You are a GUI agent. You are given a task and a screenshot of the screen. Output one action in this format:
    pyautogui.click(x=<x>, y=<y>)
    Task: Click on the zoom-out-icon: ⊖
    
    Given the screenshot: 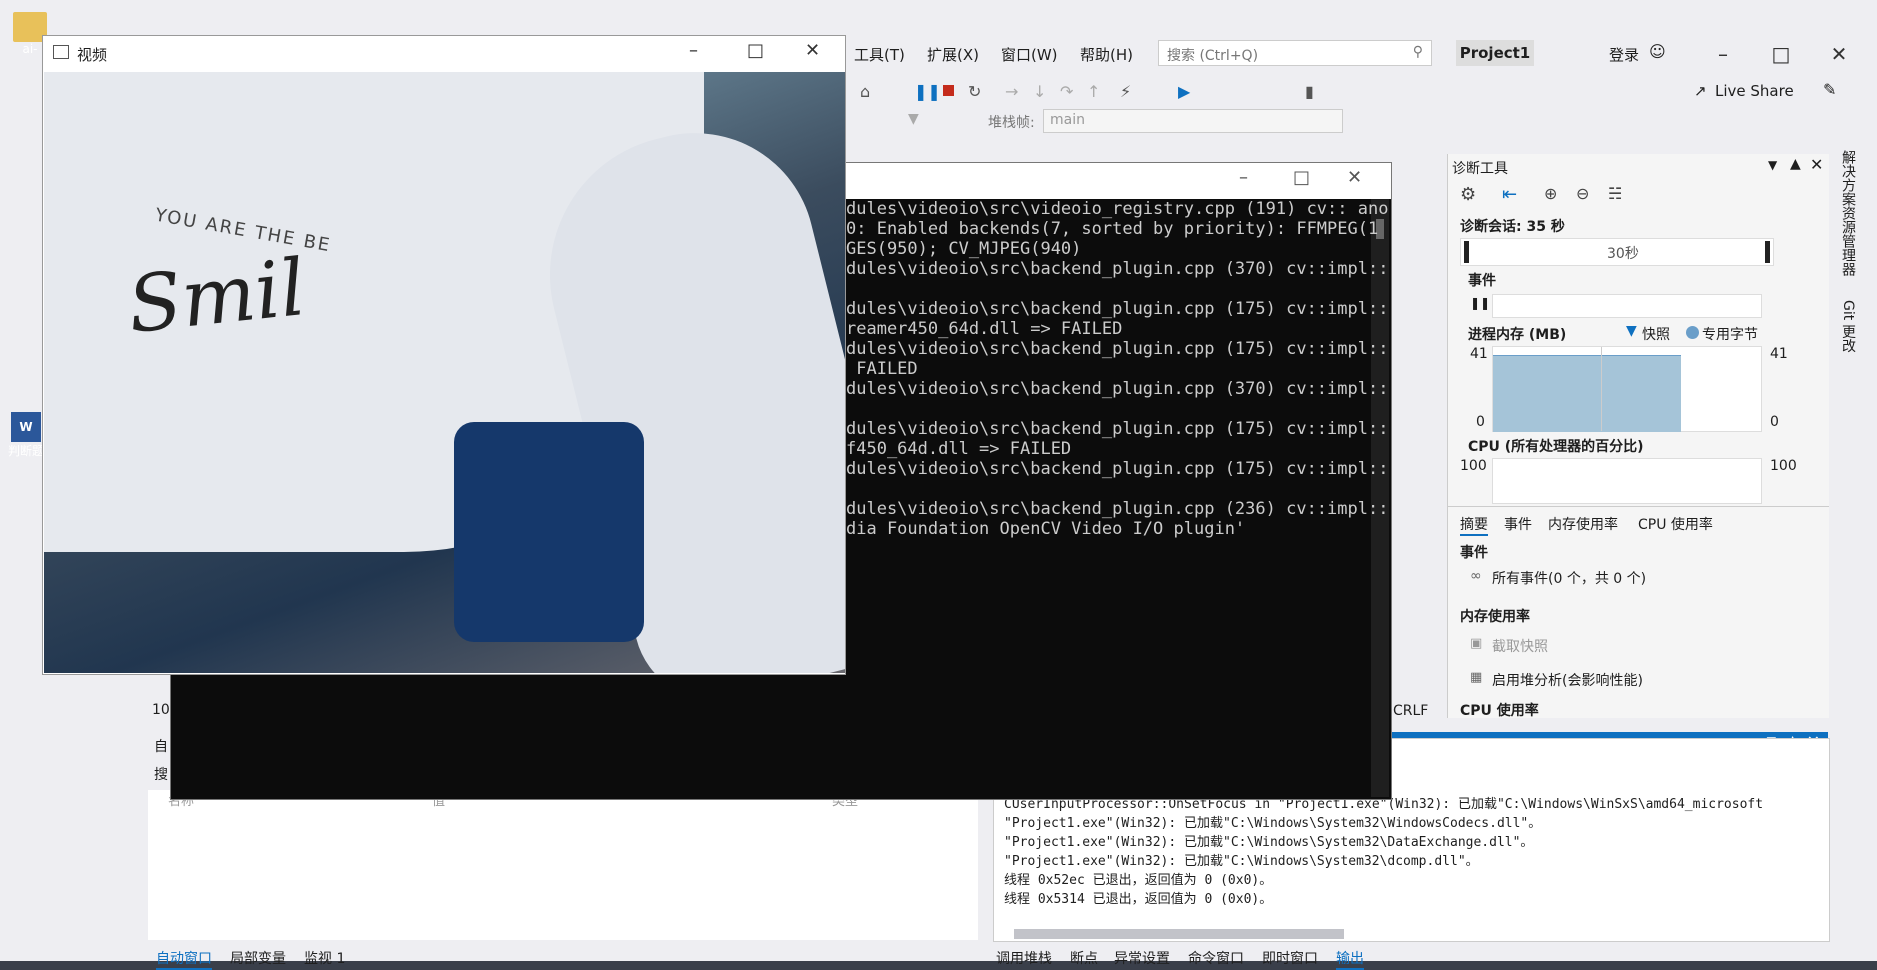 What is the action you would take?
    pyautogui.click(x=1582, y=193)
    